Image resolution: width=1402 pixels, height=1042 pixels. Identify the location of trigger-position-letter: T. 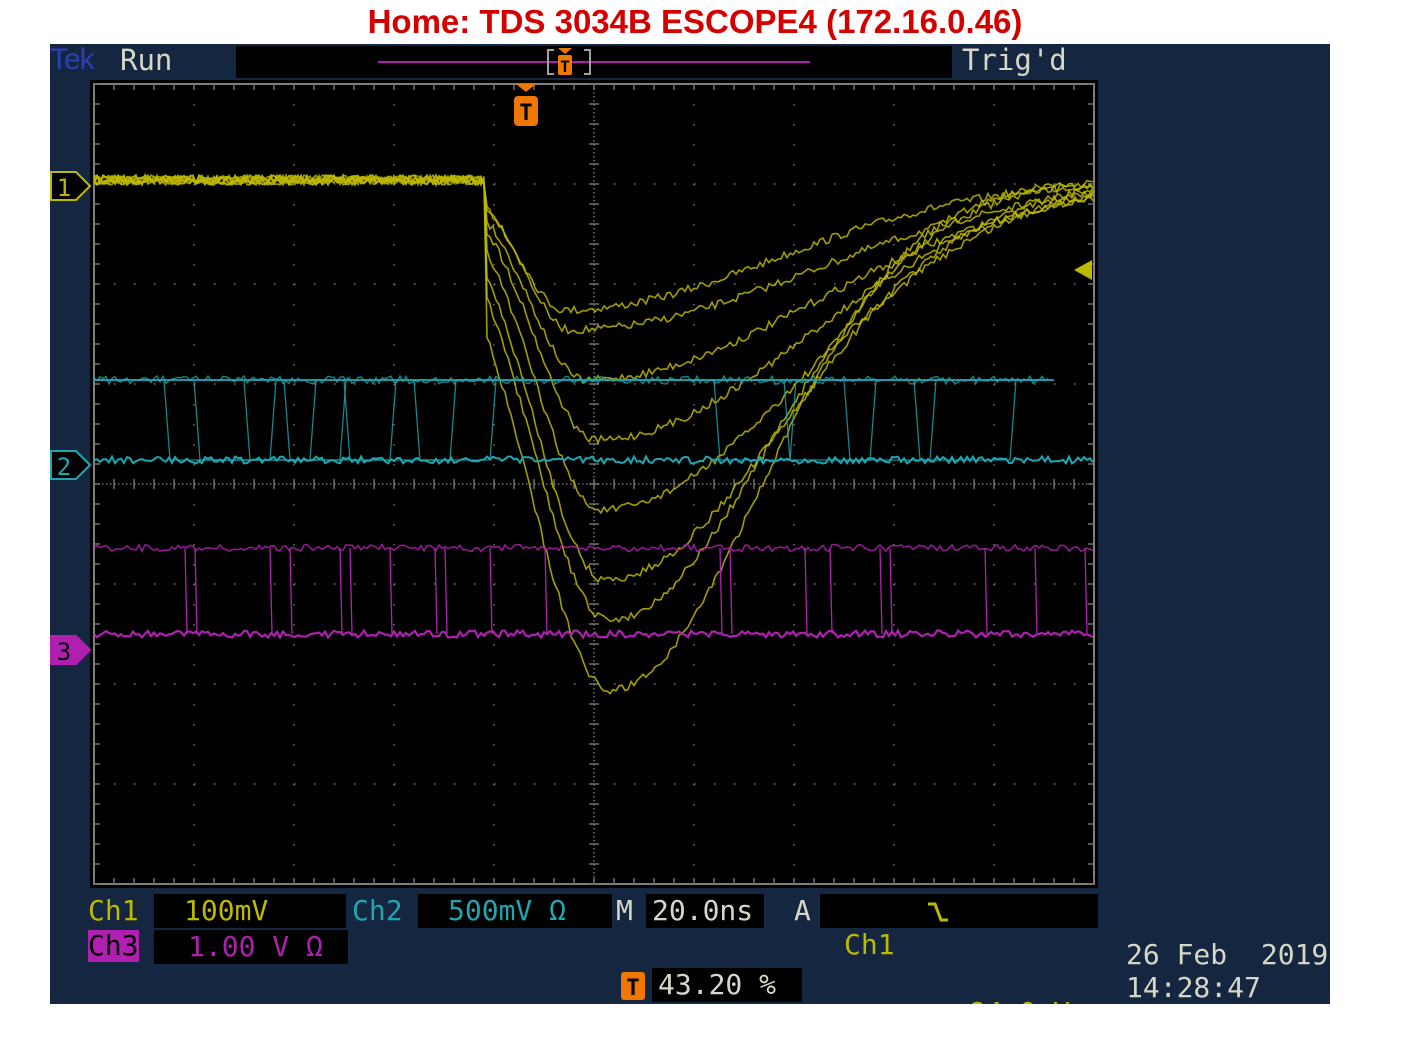
(632, 988).